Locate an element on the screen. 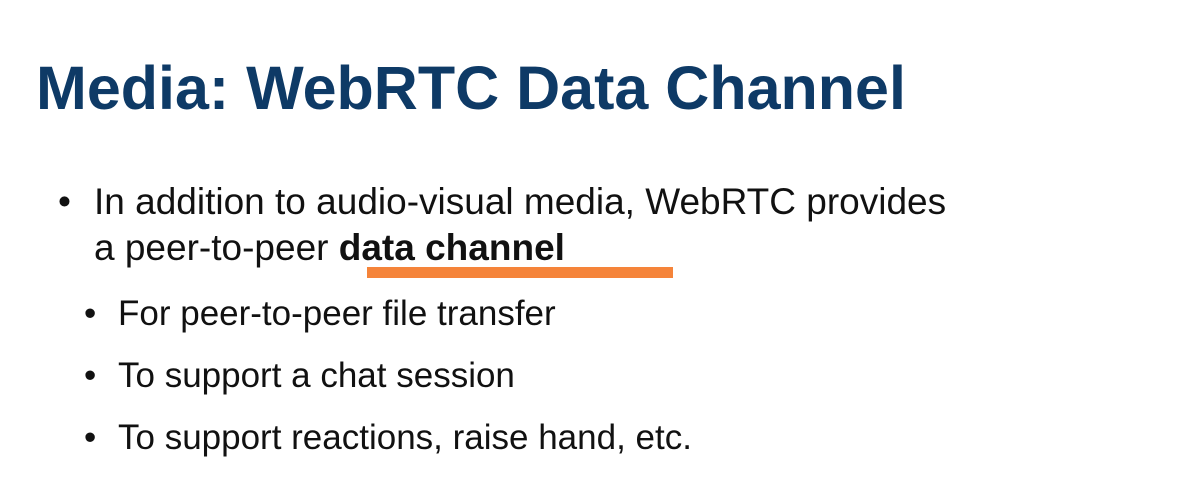 Image resolution: width=1196 pixels, height=481 pixels. sub-bullet-text: To support a chat session is located at coordinates (316, 375).